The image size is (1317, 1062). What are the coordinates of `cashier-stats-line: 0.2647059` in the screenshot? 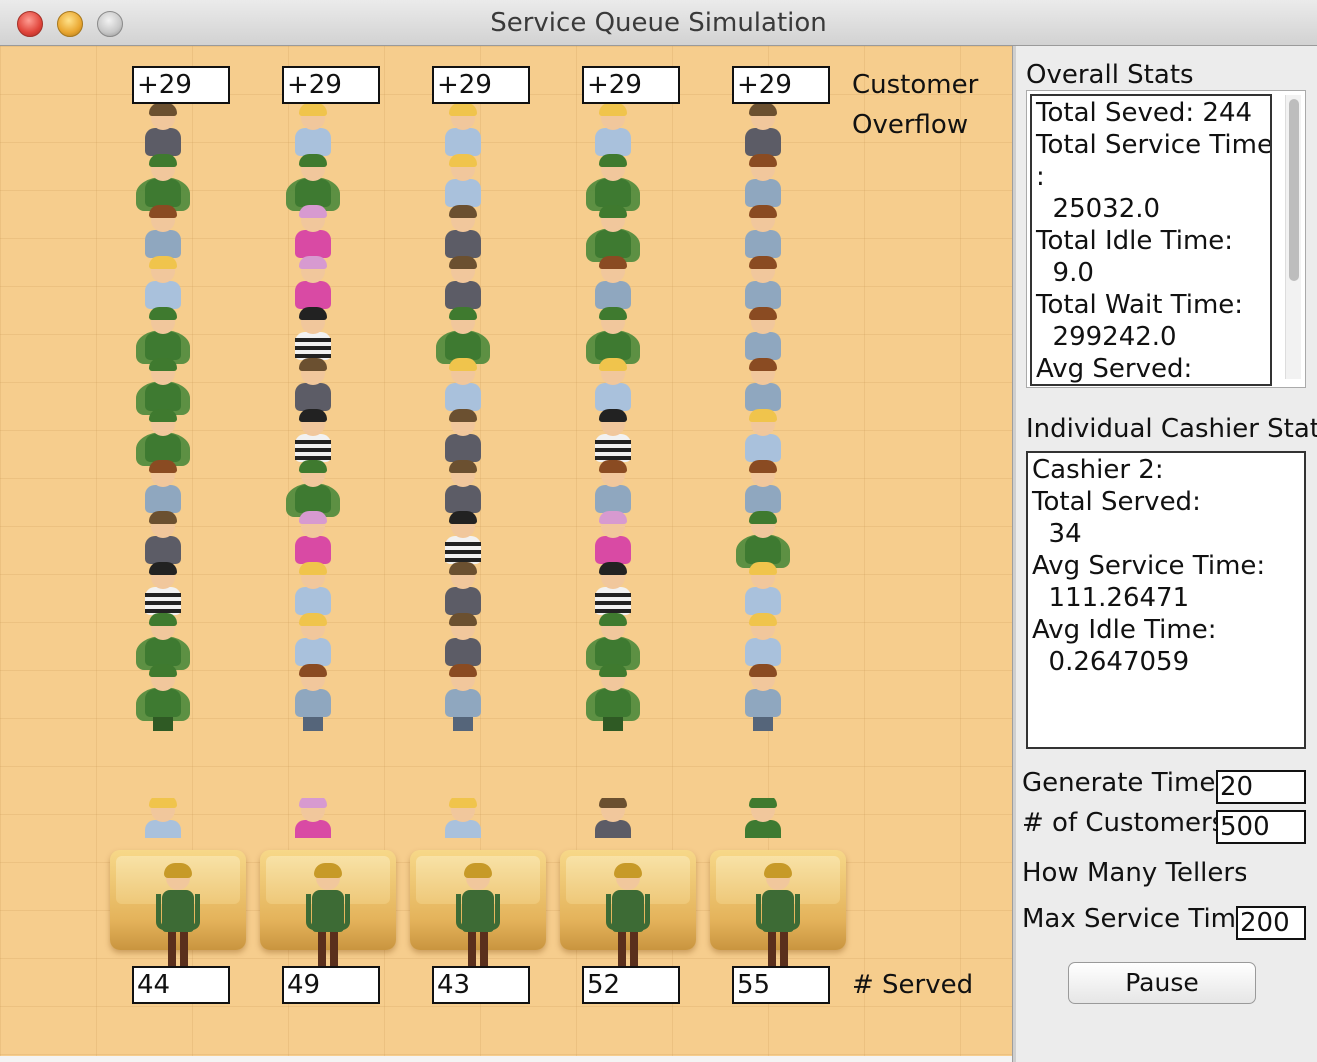 It's located at (1111, 662).